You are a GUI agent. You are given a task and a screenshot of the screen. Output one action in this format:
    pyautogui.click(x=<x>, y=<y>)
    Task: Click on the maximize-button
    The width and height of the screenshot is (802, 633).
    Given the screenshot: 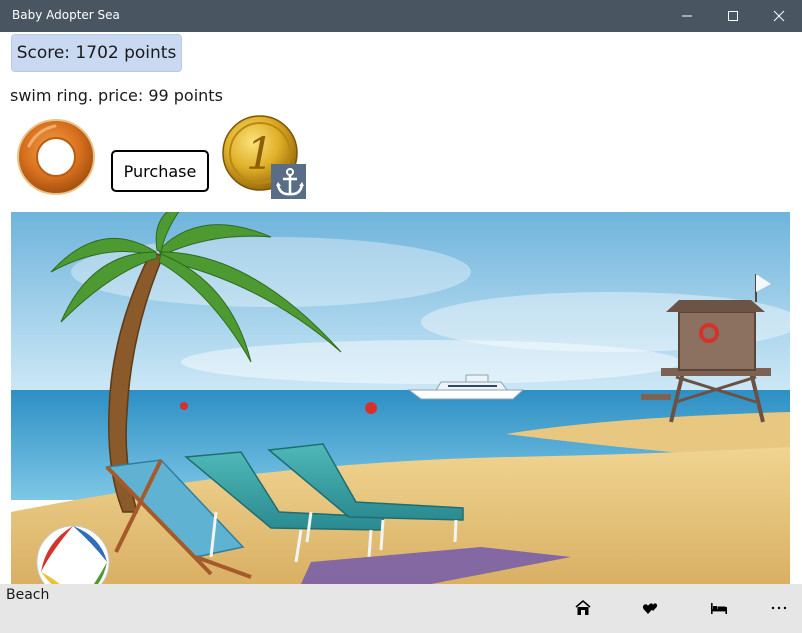 What is the action you would take?
    pyautogui.click(x=733, y=16)
    